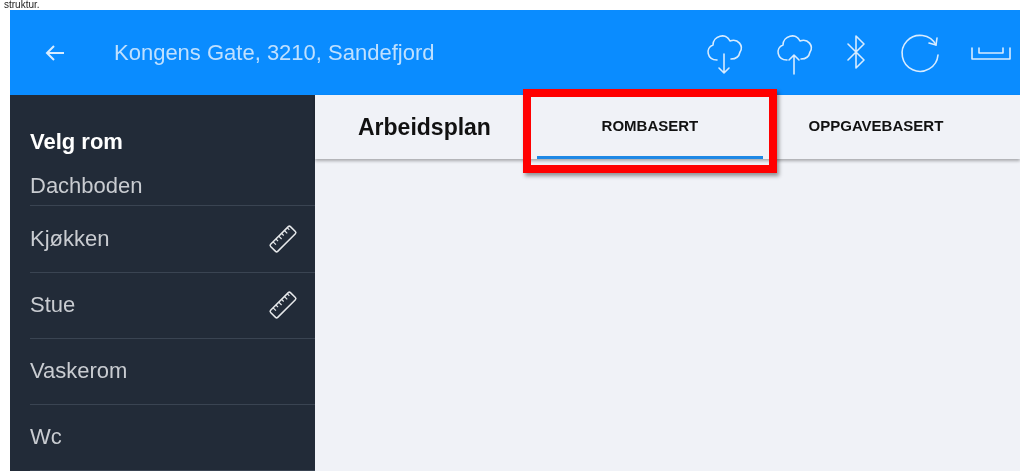  Describe the element at coordinates (649, 127) in the screenshot. I see `tab: ROMBASERT` at that location.